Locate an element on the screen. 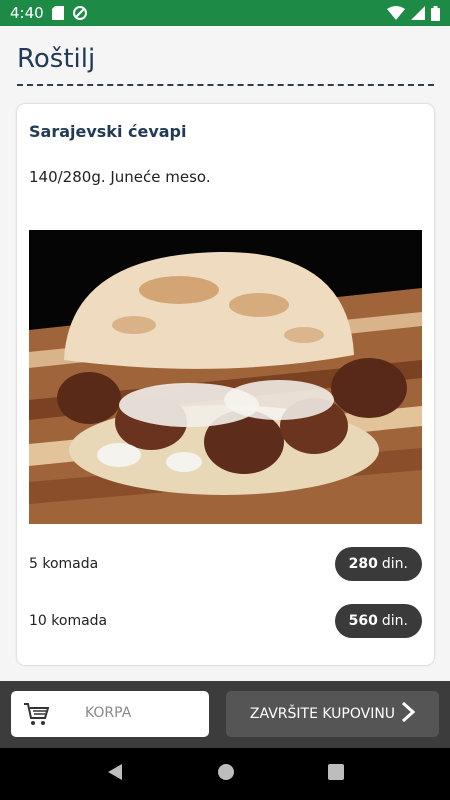 The image size is (450, 800). signal-icon is located at coordinates (418, 13).